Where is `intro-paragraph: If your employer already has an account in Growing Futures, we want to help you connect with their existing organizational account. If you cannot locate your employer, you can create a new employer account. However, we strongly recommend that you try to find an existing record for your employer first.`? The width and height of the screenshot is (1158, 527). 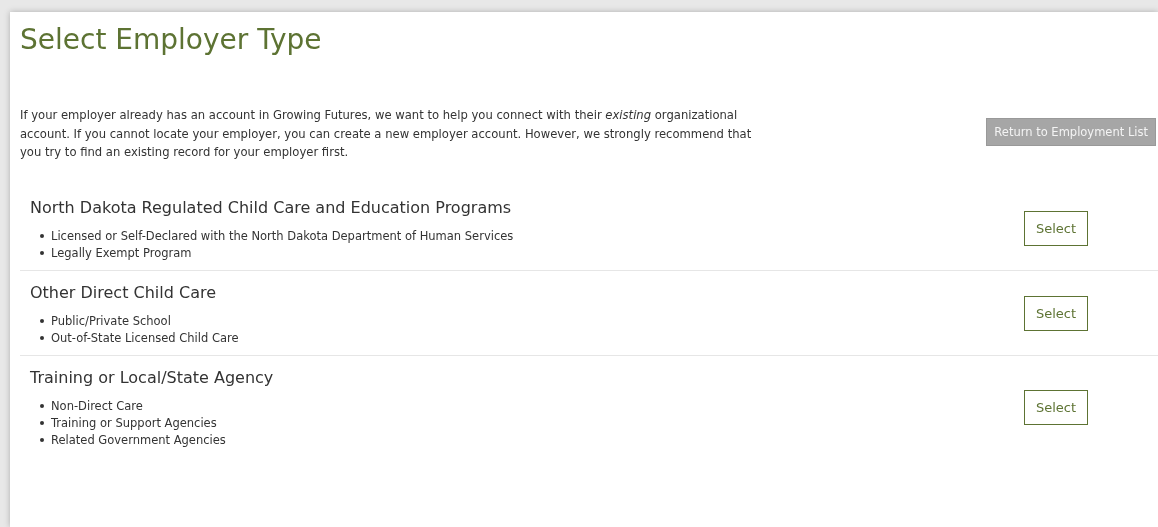 intro-paragraph: If your employer already has an account in Growing Futures, we want to help you connect with their existing organizational account. If you cannot locate your employer, you can create a new employer account. However, we strongly recommend that you try to find an existing record for your employer first. is located at coordinates (386, 134).